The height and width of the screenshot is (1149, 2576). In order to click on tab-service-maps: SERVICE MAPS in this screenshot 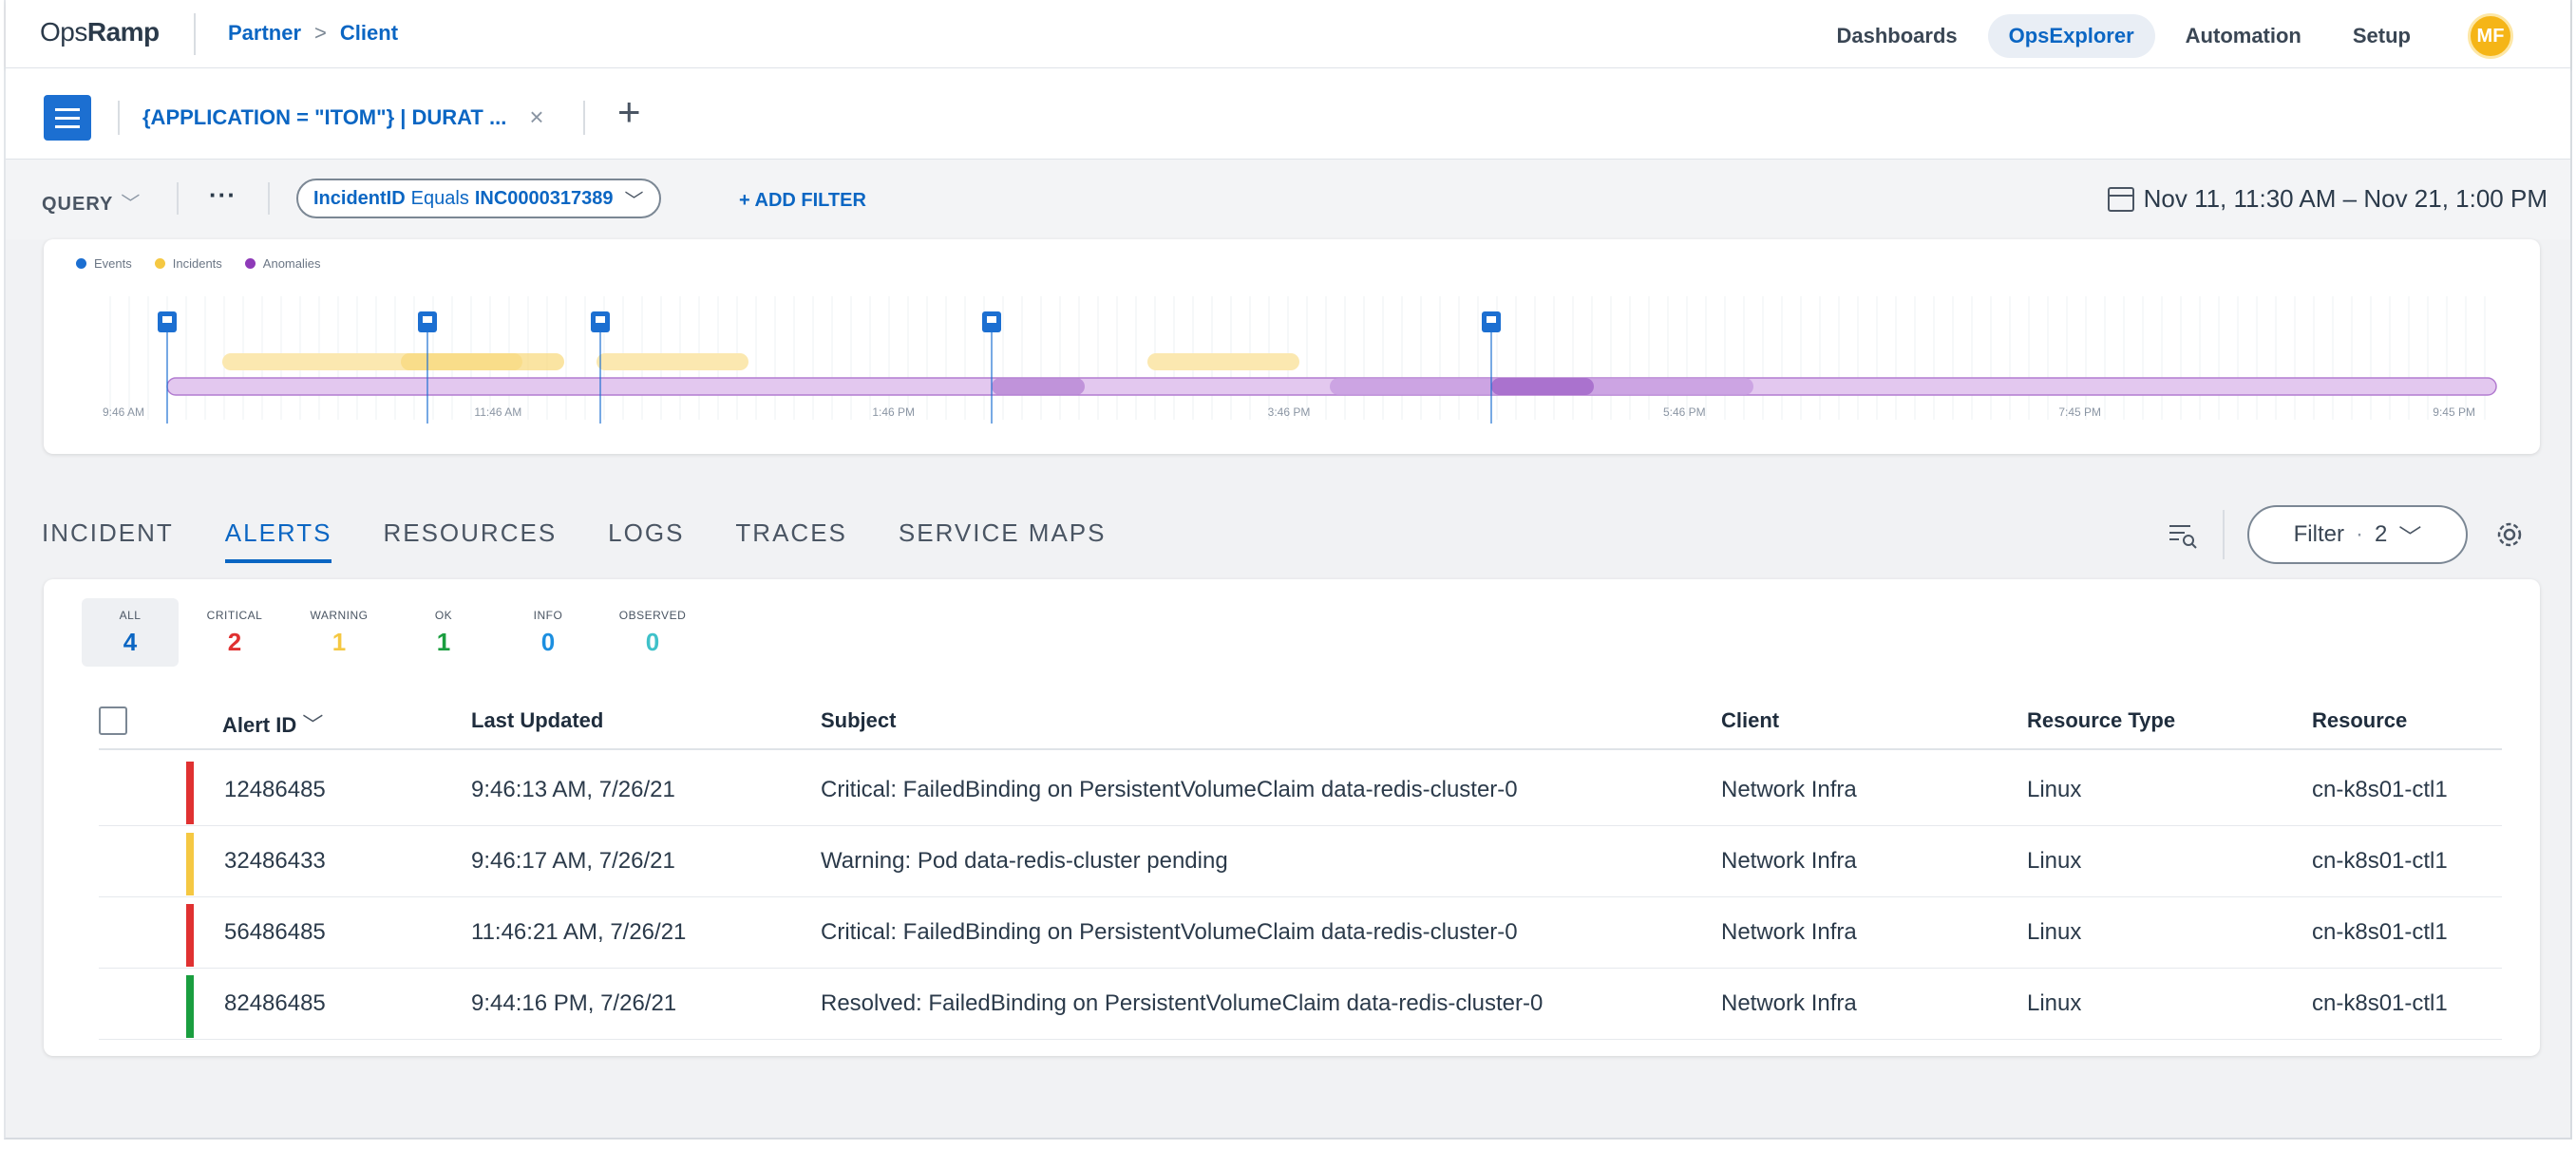, I will do `click(1003, 540)`.